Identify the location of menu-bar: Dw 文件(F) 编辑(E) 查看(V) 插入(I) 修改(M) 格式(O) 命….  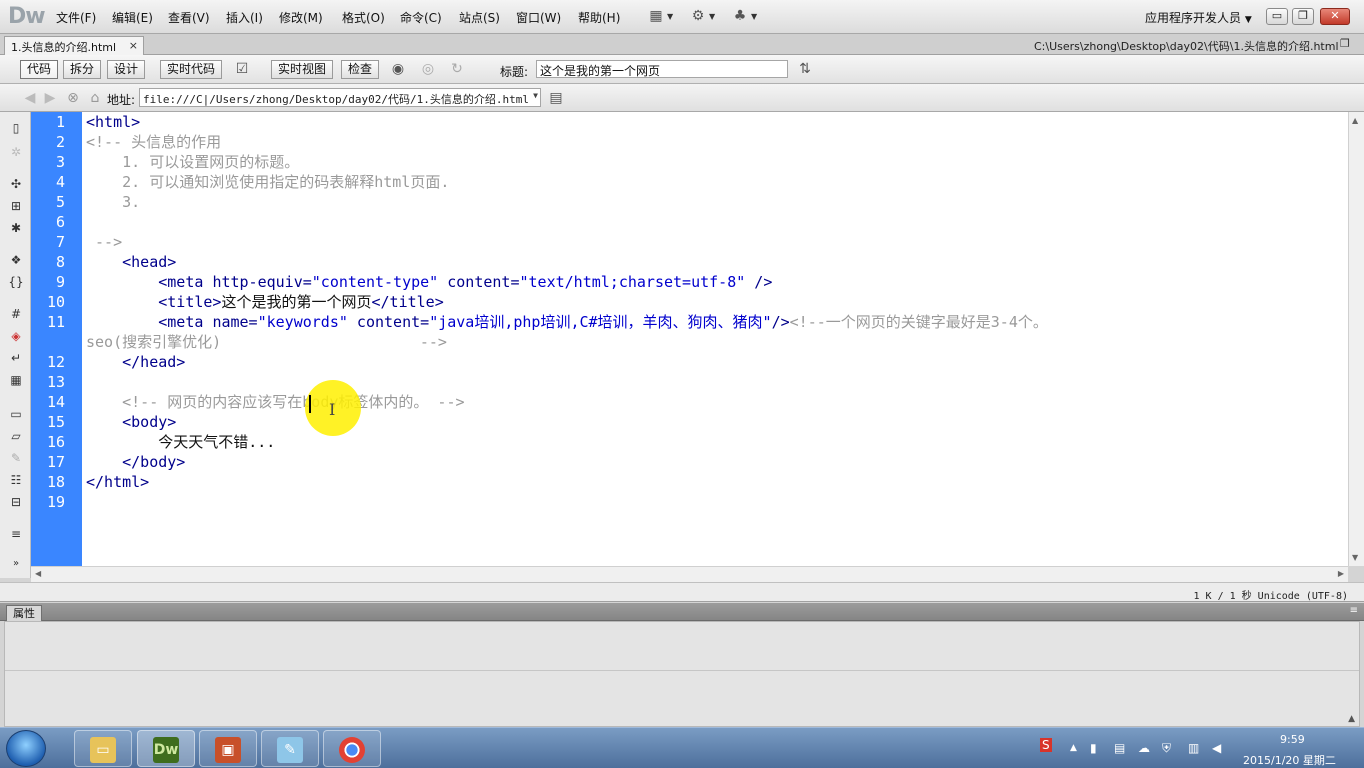
(682, 17).